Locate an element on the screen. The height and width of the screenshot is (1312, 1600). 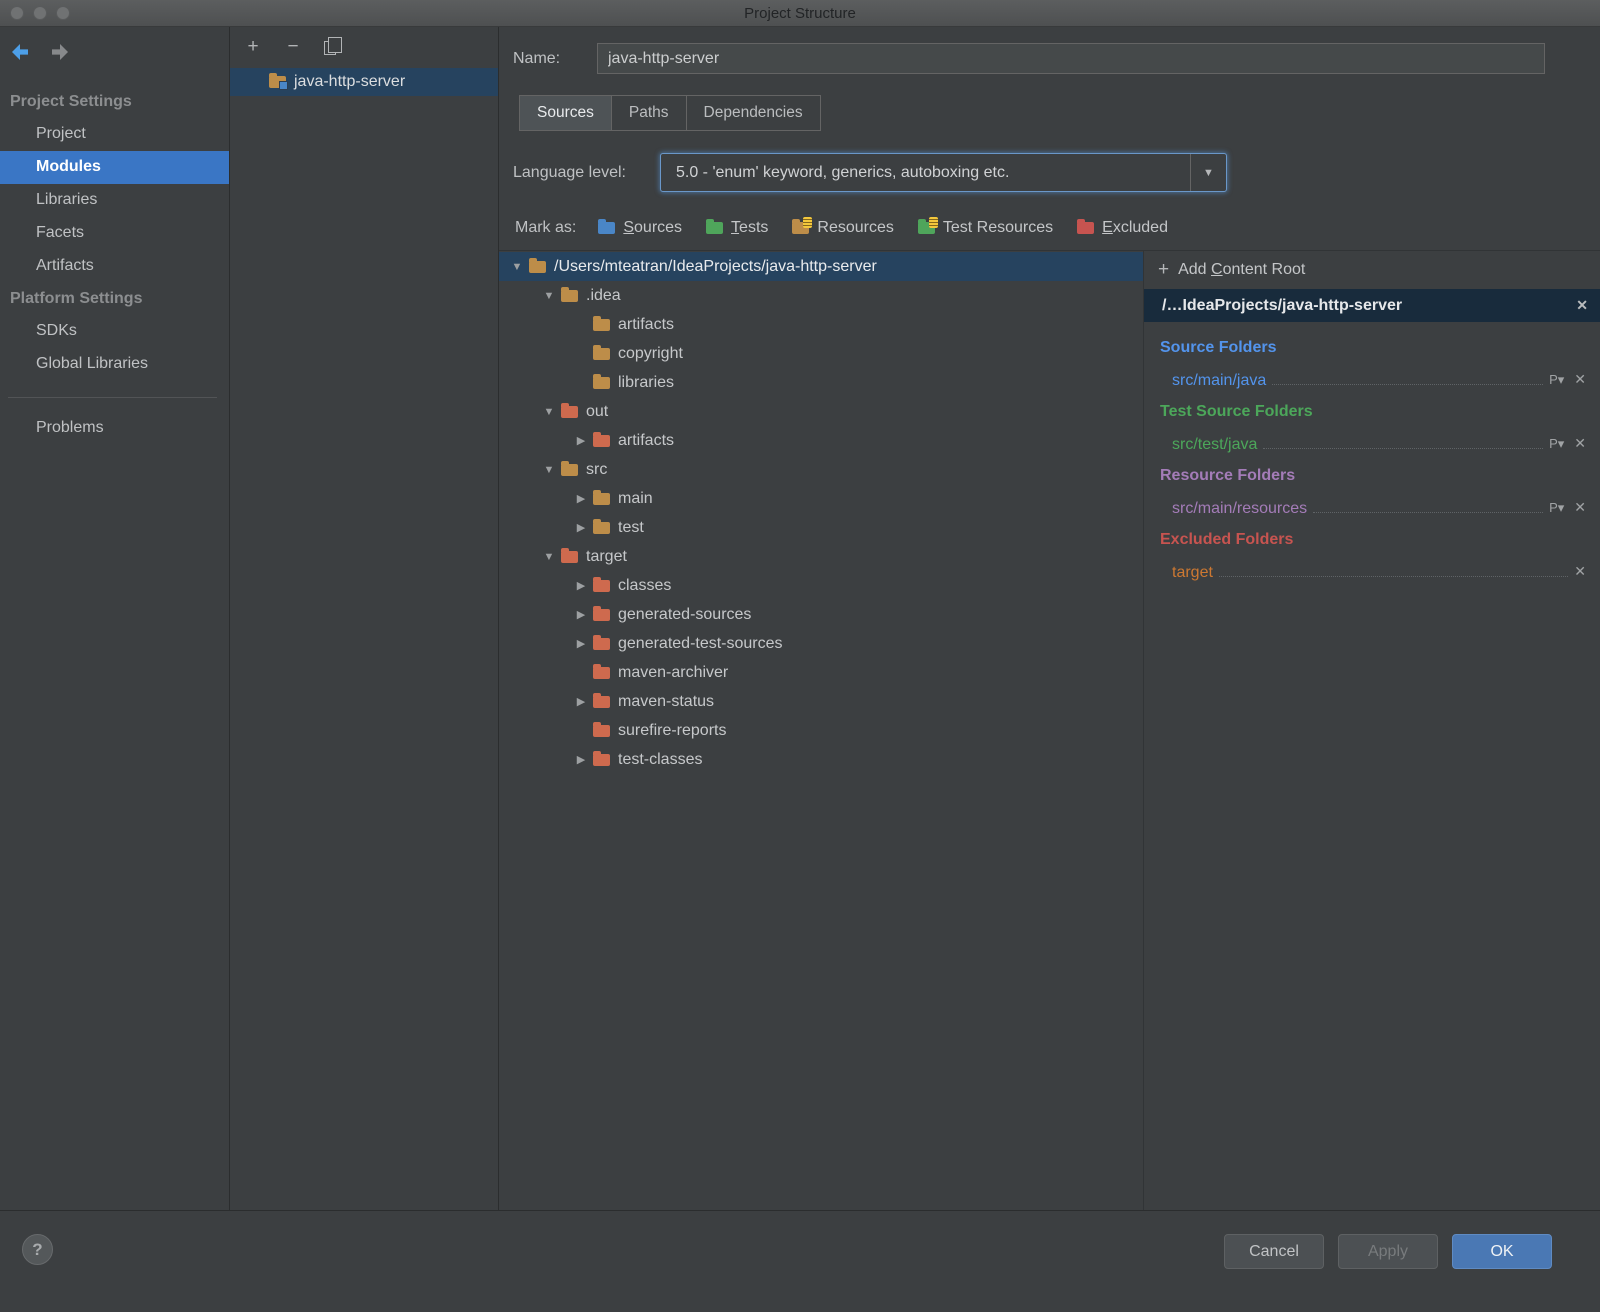
sidebar-item-artifacts: Artifacts is located at coordinates (114, 266).